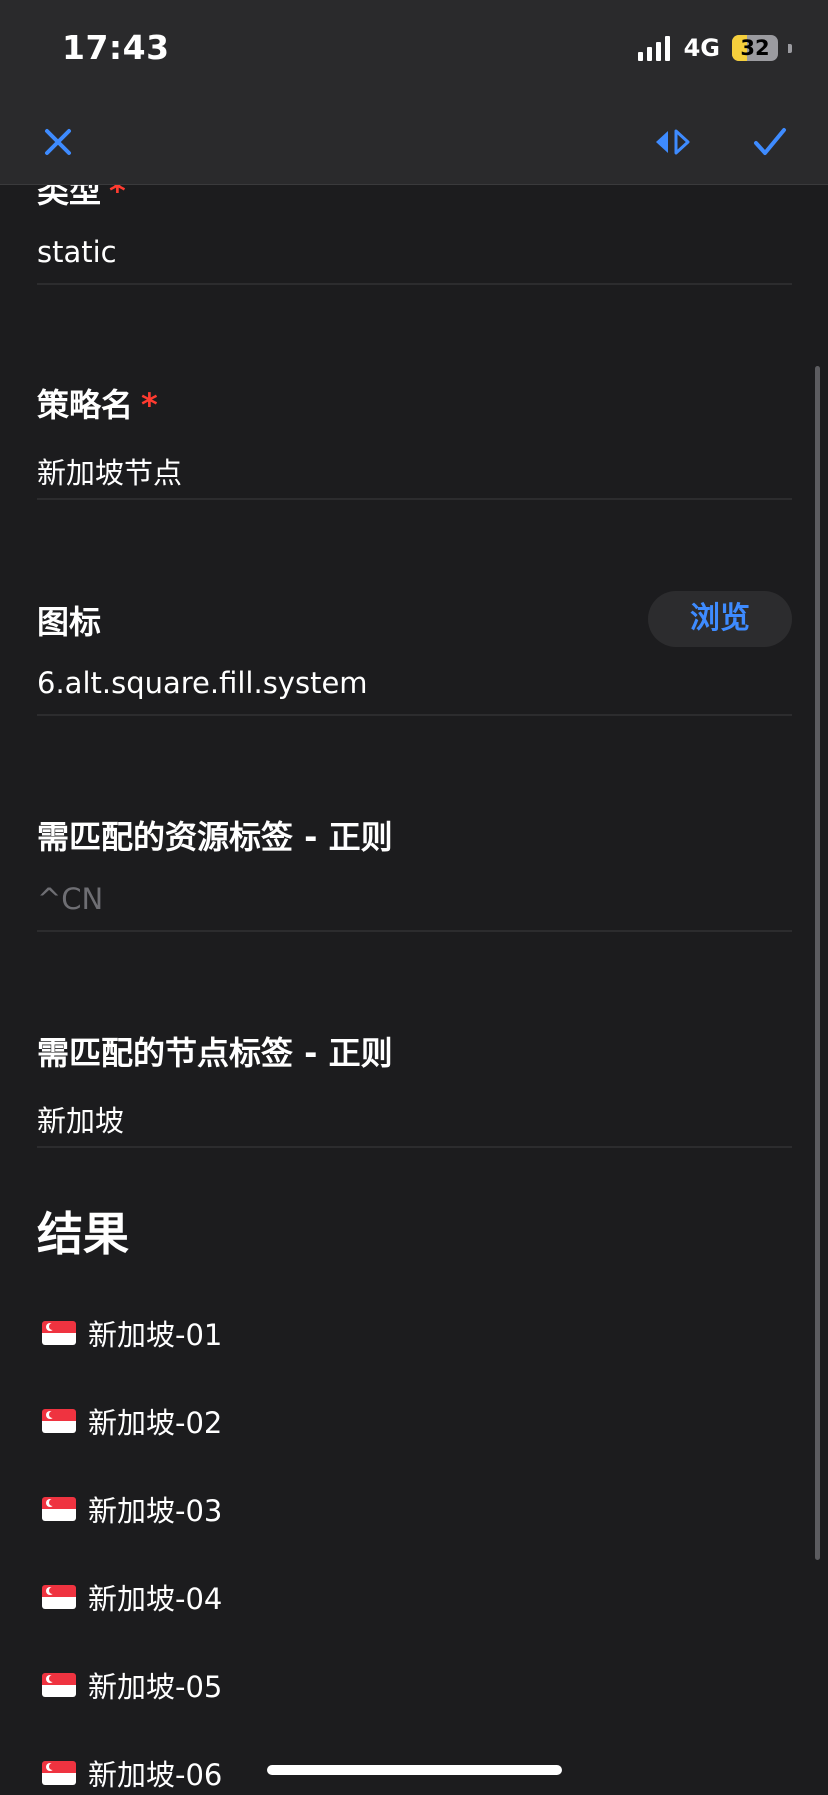  I want to click on result-item: 新加坡-06, so click(132, 1773).